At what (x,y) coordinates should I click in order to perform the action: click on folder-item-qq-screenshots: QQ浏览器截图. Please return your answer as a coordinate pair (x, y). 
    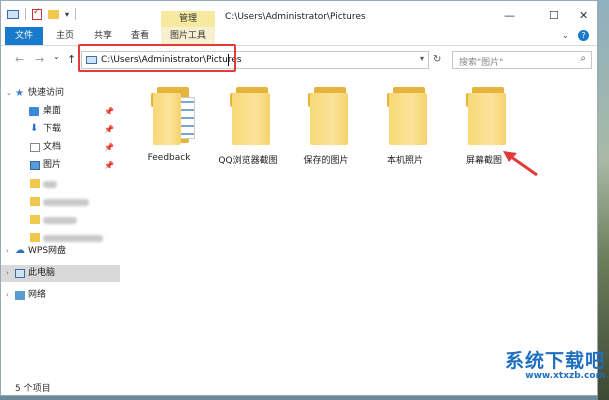
    Looking at the image, I should click on (248, 125).